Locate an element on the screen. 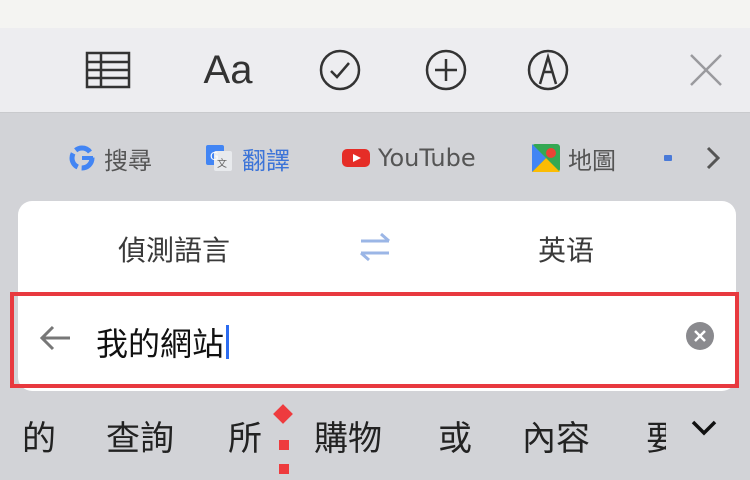  google-maps-icon is located at coordinates (546, 158).